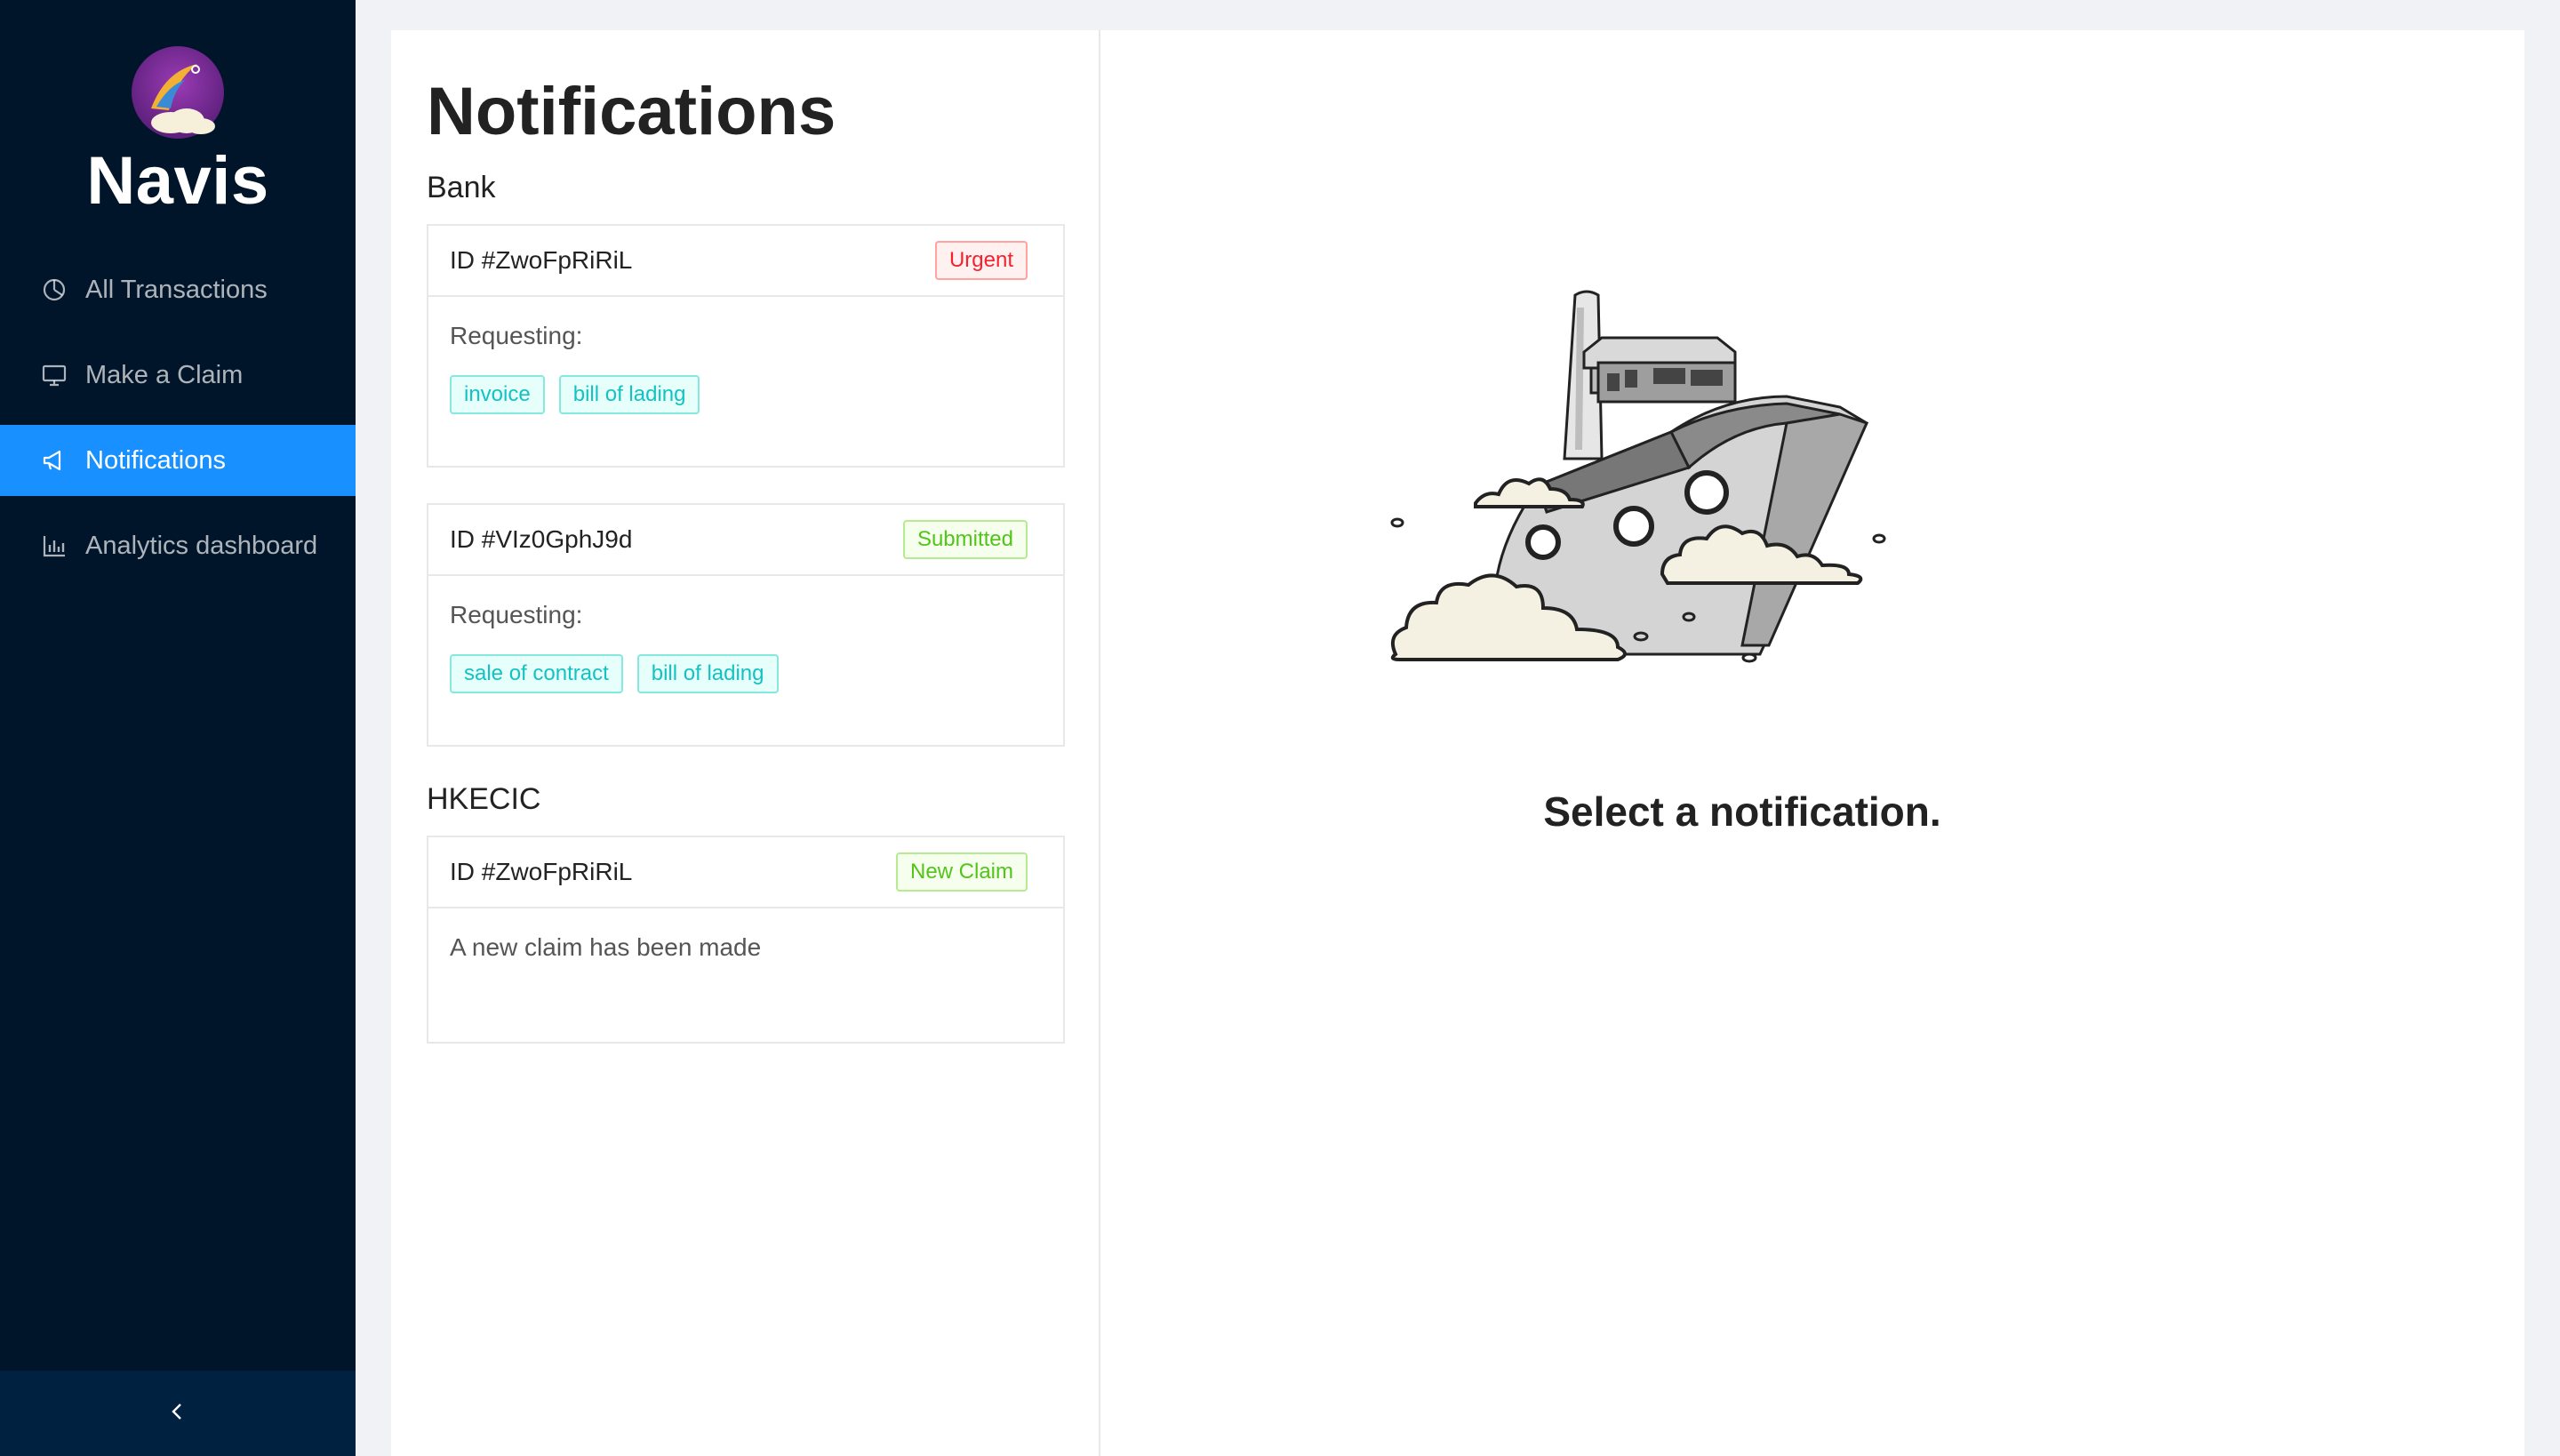 The image size is (2560, 1456). I want to click on sidebar-item-all-transactions: All Transactions, so click(178, 289).